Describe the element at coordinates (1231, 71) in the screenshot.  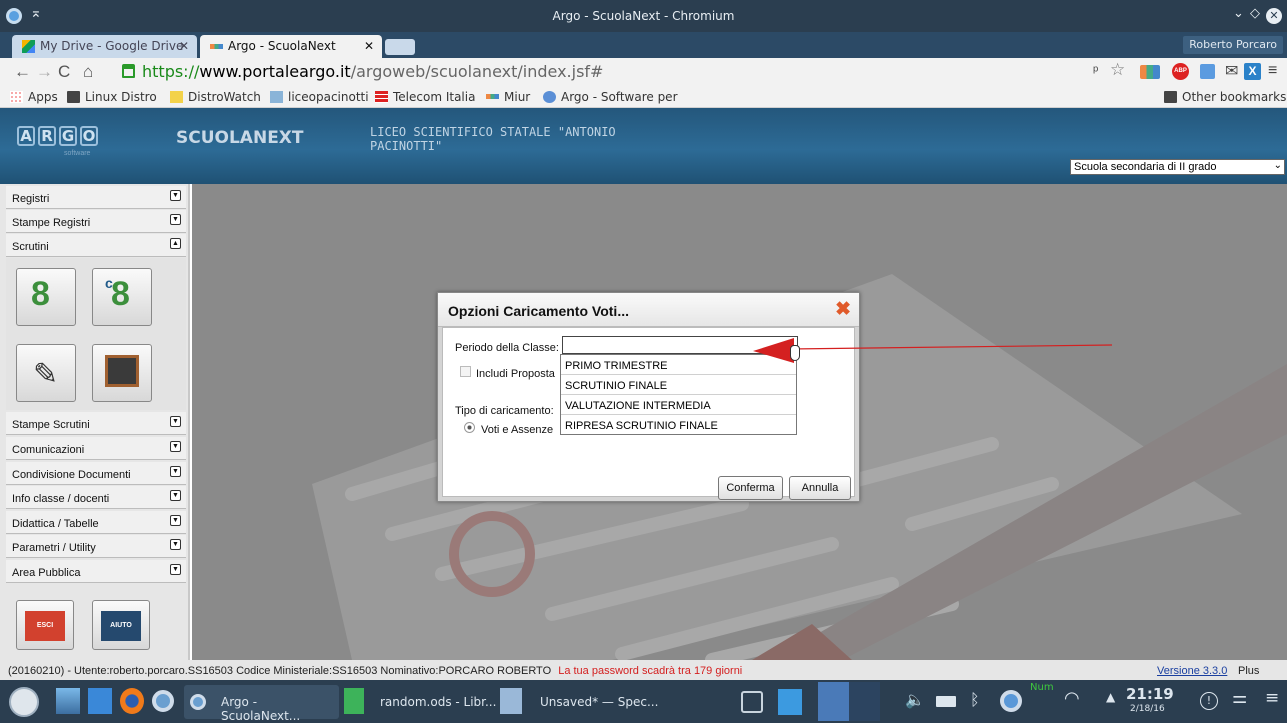
I see `mail-icon: ✉` at that location.